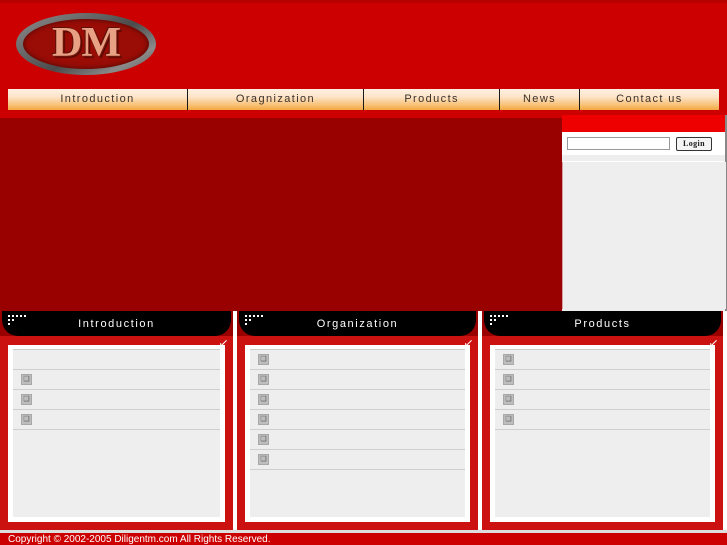 The width and height of the screenshot is (727, 545). What do you see at coordinates (649, 99) in the screenshot?
I see `nav-item-contact-us: Contact us` at bounding box center [649, 99].